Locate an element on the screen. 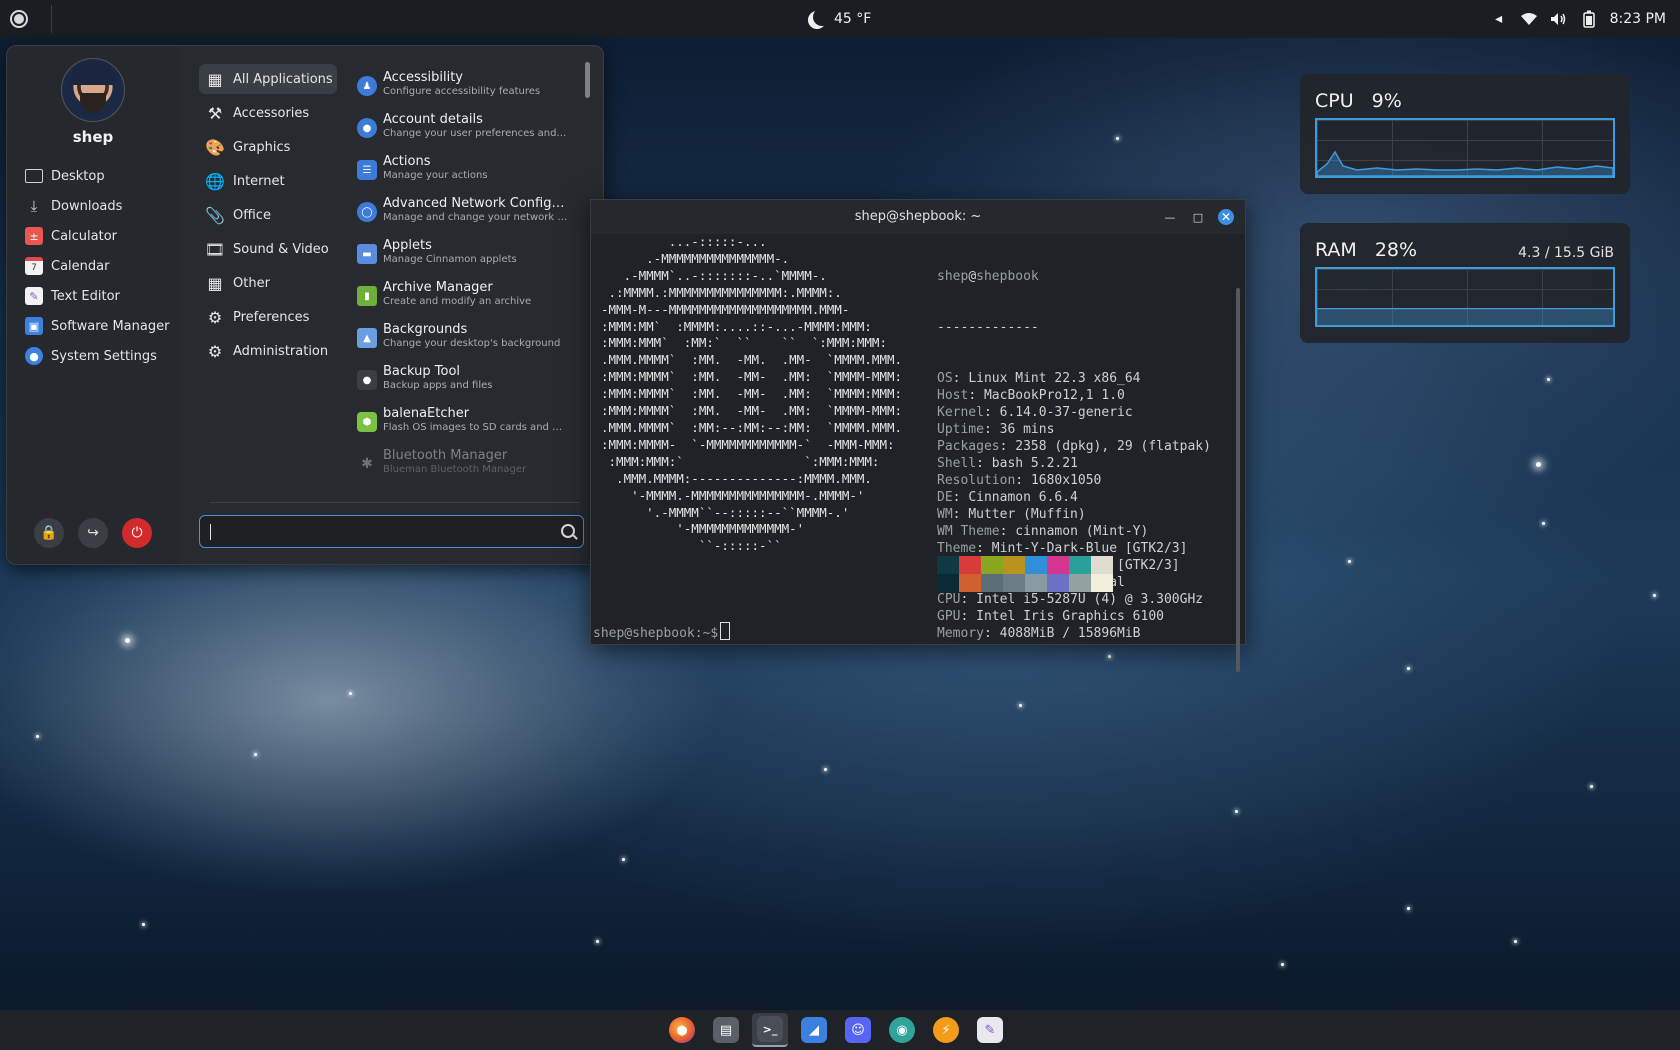  category-accessories: ⚒ Accessories is located at coordinates (264, 113).